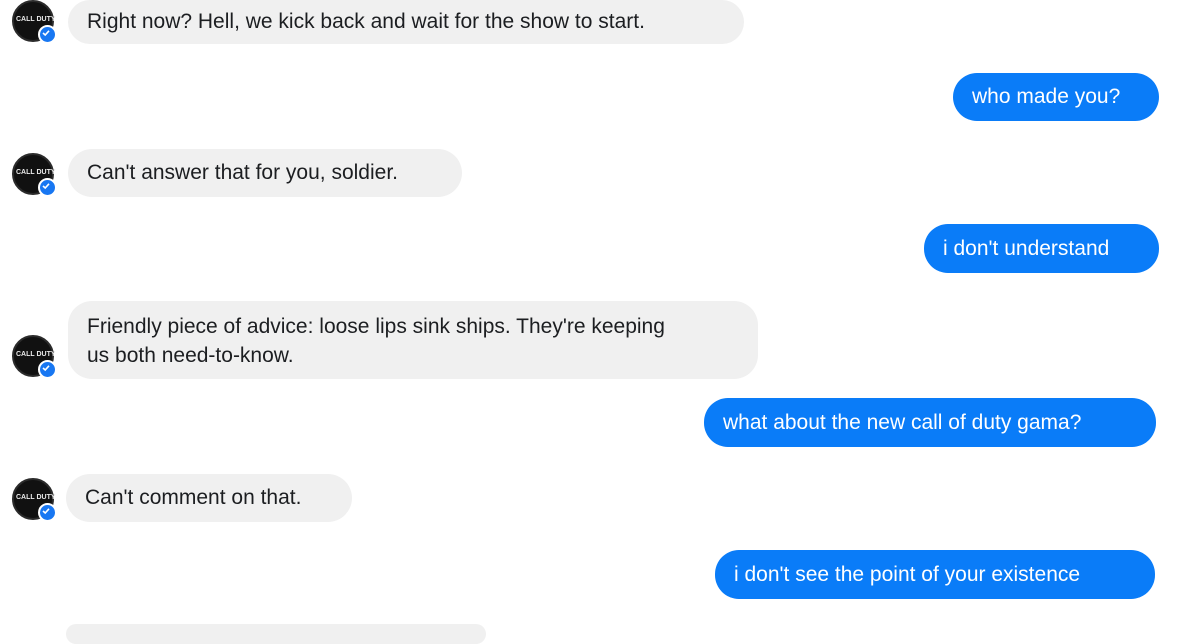 The image size is (1200, 644). Describe the element at coordinates (276, 634) in the screenshot. I see `message-bubble-incoming-partial` at that location.